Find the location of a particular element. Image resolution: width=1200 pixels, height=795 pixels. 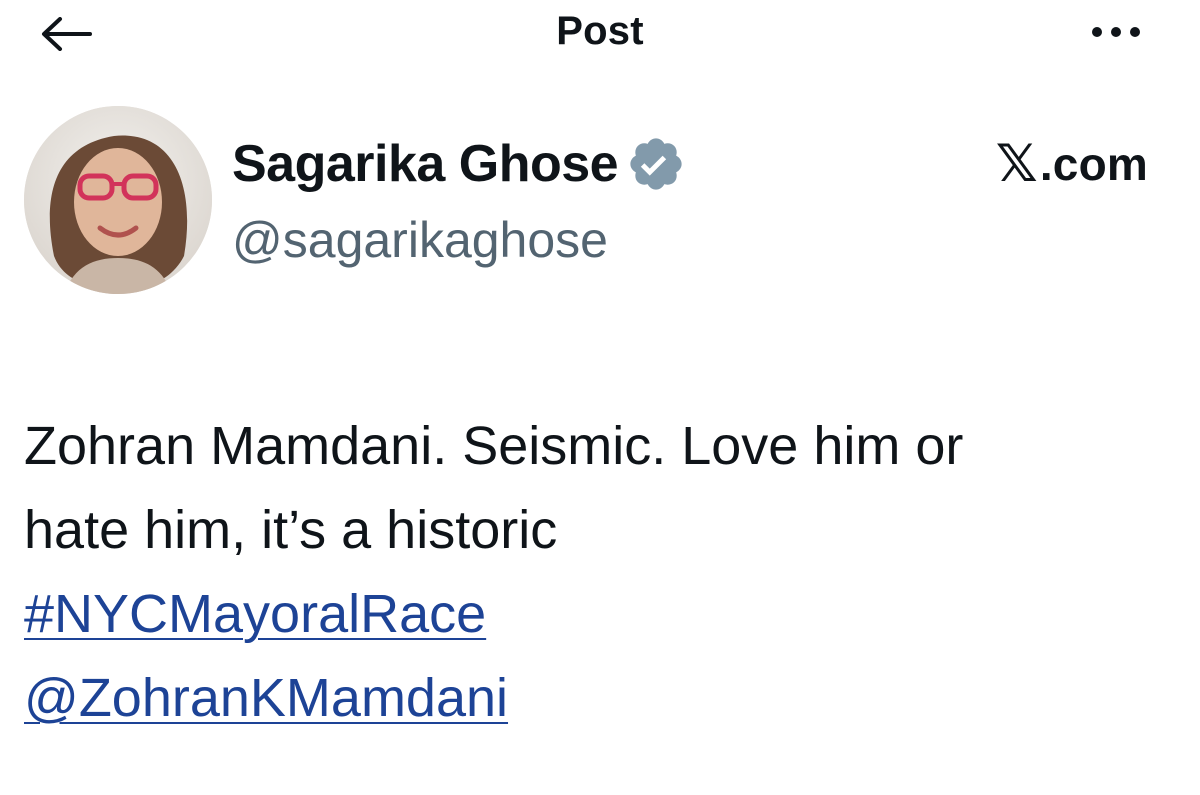

mention-link: @ZohranKMamdani is located at coordinates (266, 698).